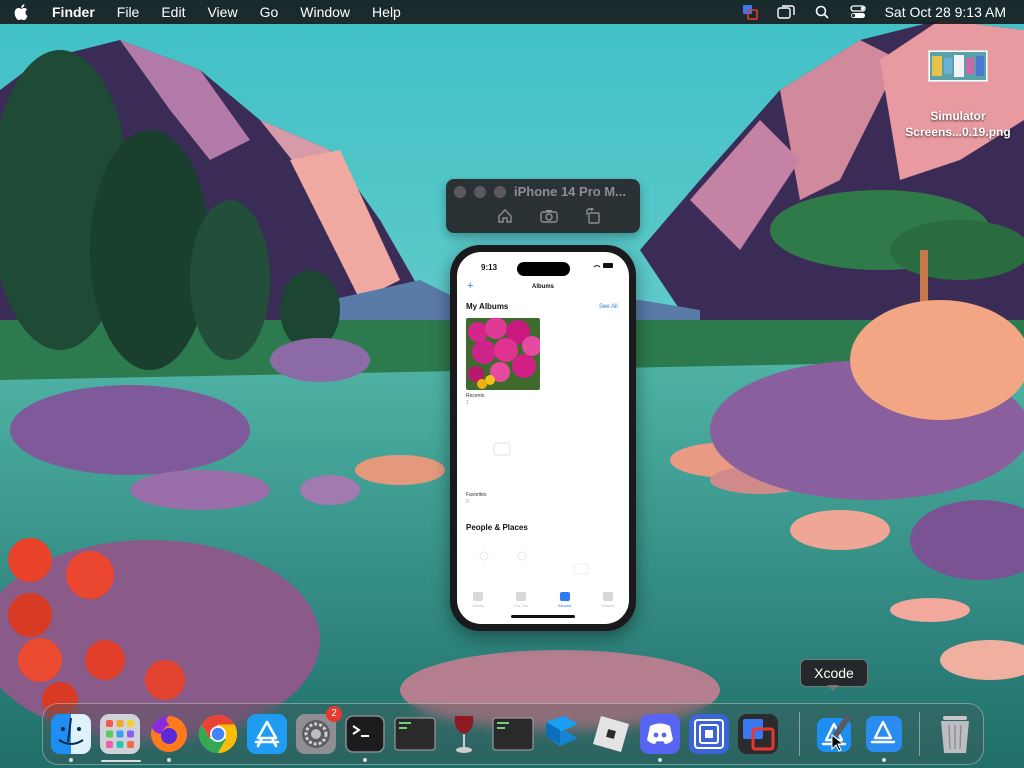 Image resolution: width=1024 pixels, height=768 pixels. What do you see at coordinates (822, 12) in the screenshot?
I see `search-icon` at bounding box center [822, 12].